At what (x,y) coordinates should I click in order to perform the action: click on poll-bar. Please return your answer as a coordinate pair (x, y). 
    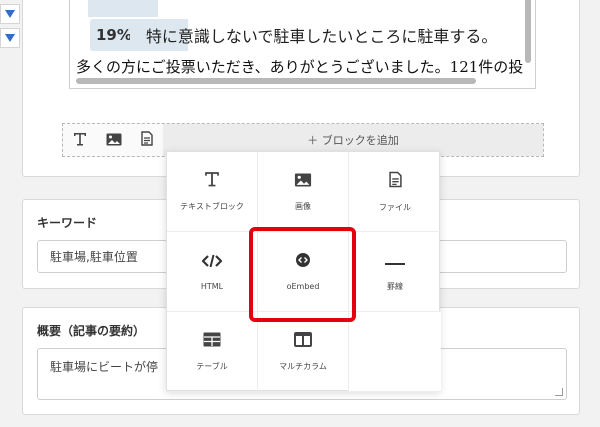
    Looking at the image, I should click on (123, 8).